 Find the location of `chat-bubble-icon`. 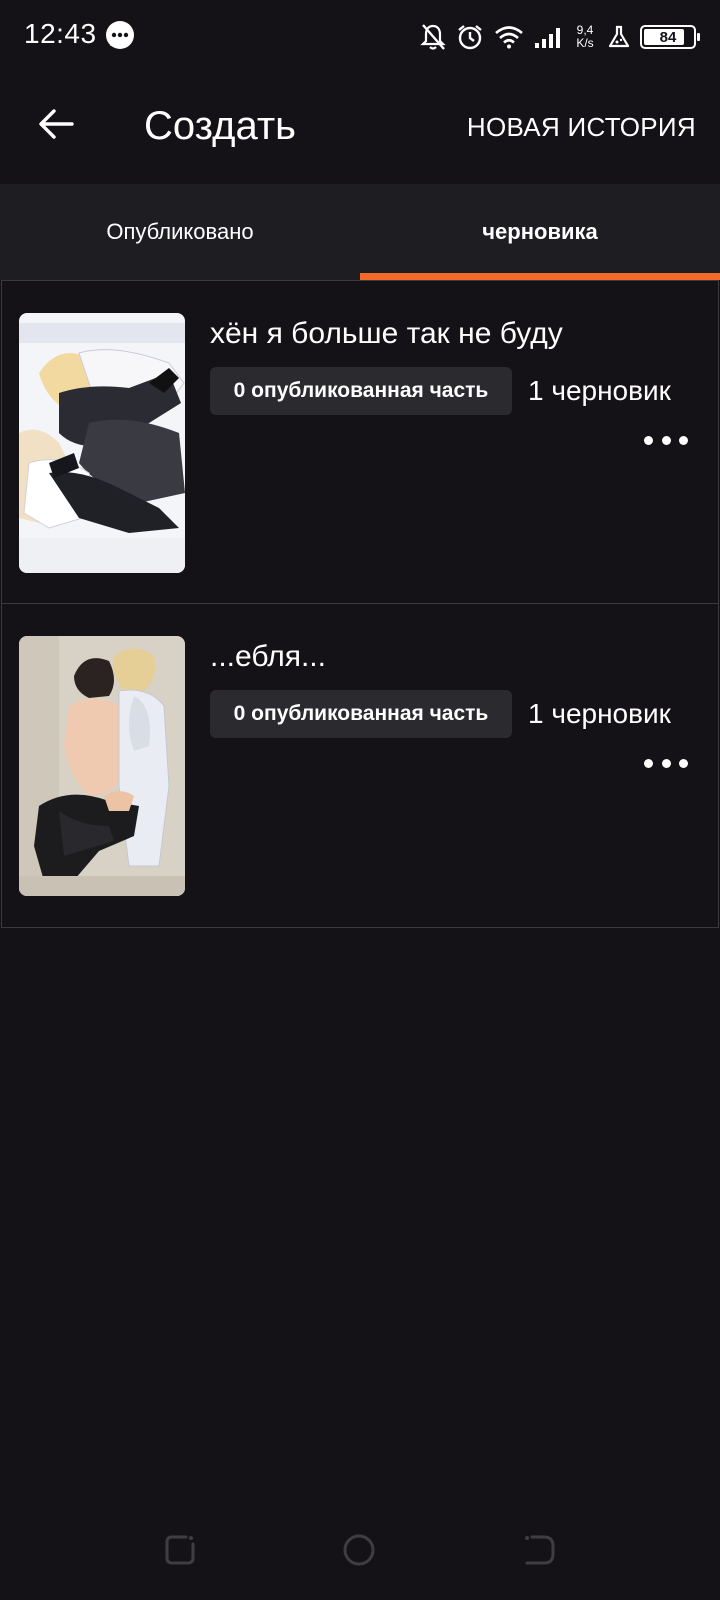

chat-bubble-icon is located at coordinates (120, 36).